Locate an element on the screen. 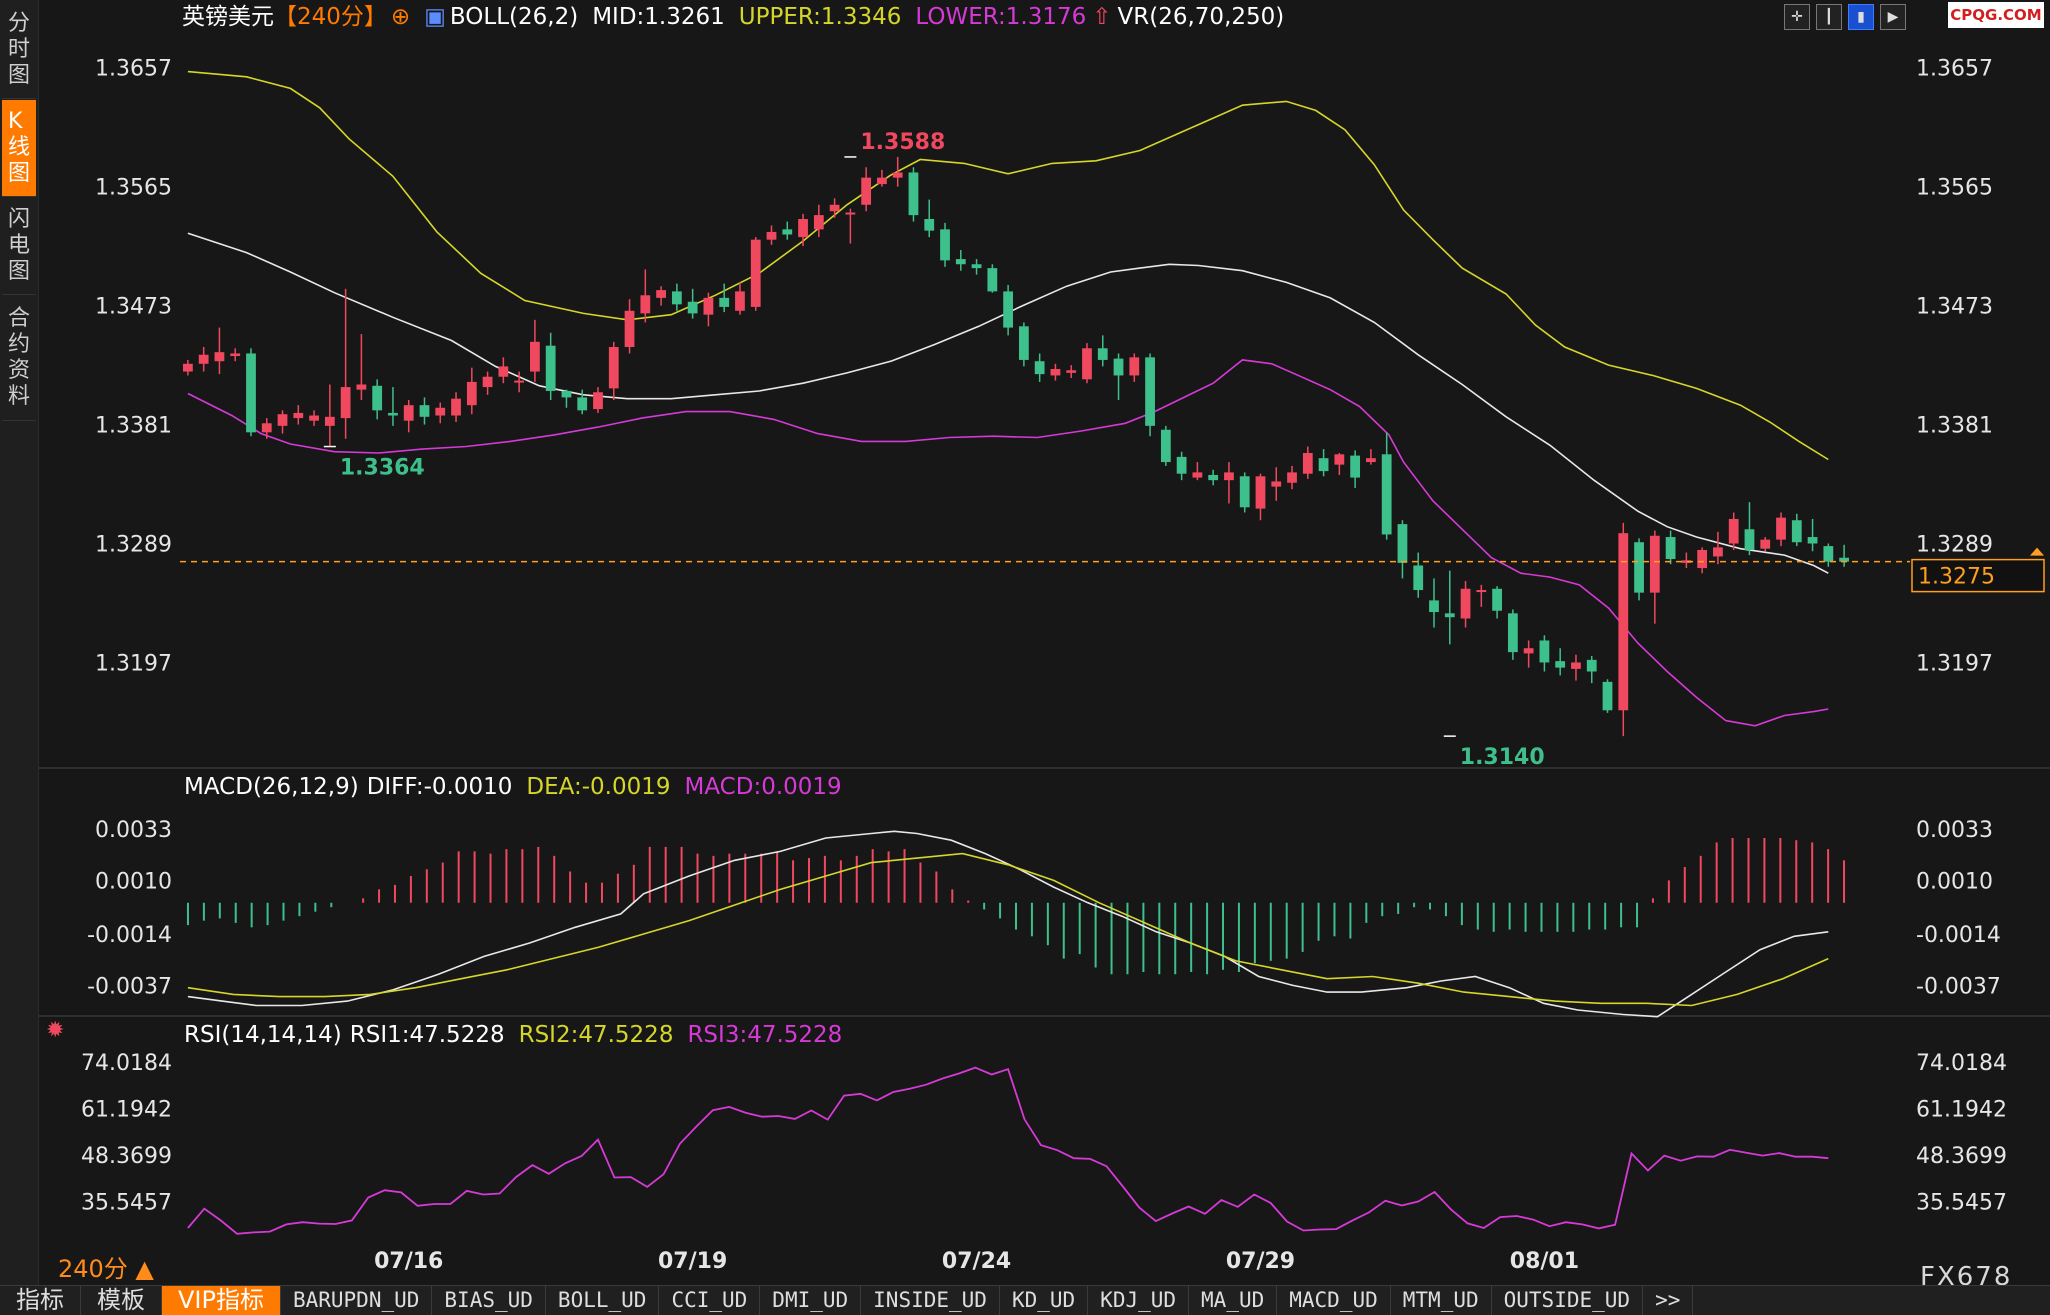 Image resolution: width=2050 pixels, height=1315 pixels. macd-y-tick-left: 0.0033 is located at coordinates (133, 830).